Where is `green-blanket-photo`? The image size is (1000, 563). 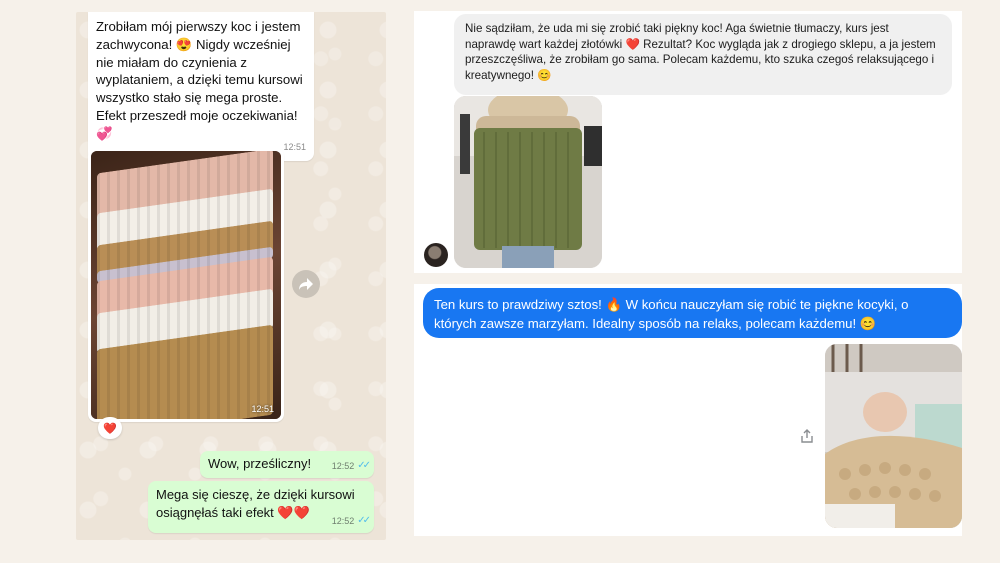
green-blanket-photo is located at coordinates (528, 182).